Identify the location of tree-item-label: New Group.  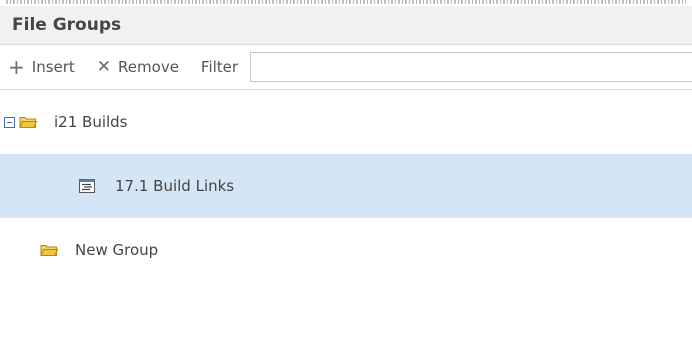
(117, 250).